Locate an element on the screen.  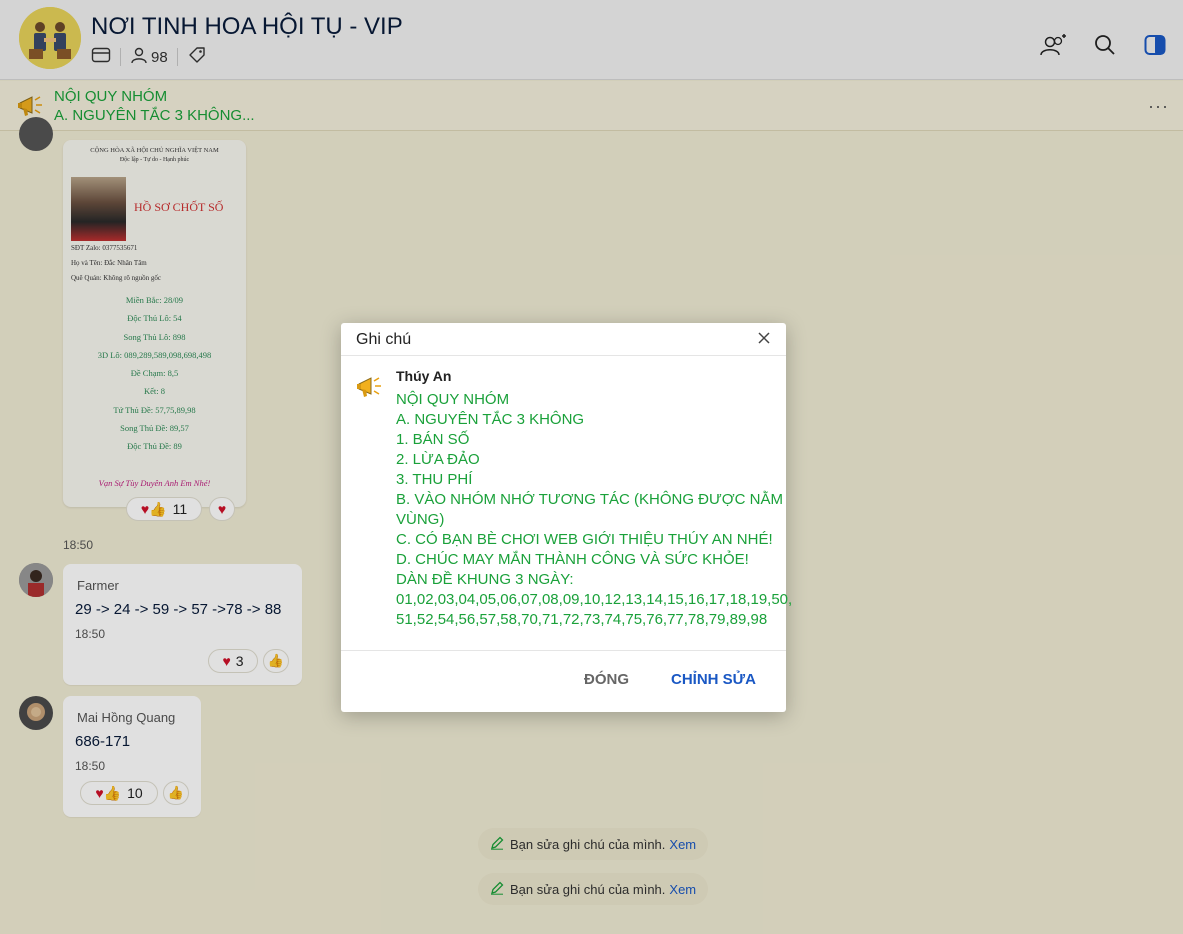
note-line: NỘI QUY NHÓM is located at coordinates (453, 399).